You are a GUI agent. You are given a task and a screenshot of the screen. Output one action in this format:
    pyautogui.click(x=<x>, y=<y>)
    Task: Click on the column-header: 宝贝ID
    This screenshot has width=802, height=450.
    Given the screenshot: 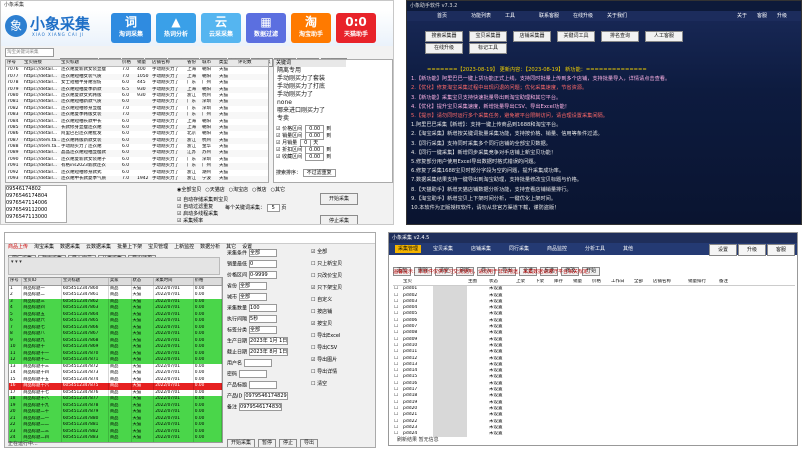 What is the action you would take?
    pyautogui.click(x=42, y=281)
    